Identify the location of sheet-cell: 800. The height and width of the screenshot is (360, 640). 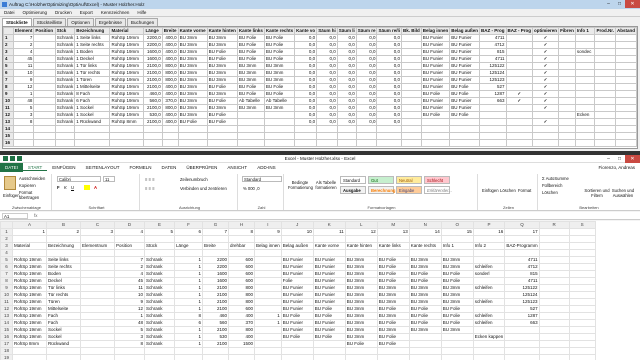
(241, 330).